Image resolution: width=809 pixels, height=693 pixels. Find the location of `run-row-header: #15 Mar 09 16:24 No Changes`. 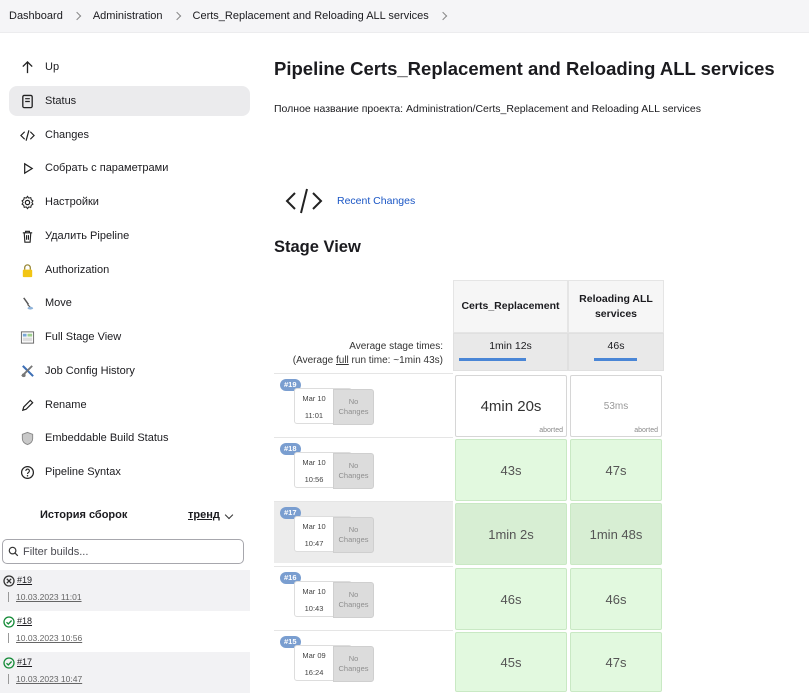

run-row-header: #15 Mar 09 16:24 No Changes is located at coordinates (363, 661).